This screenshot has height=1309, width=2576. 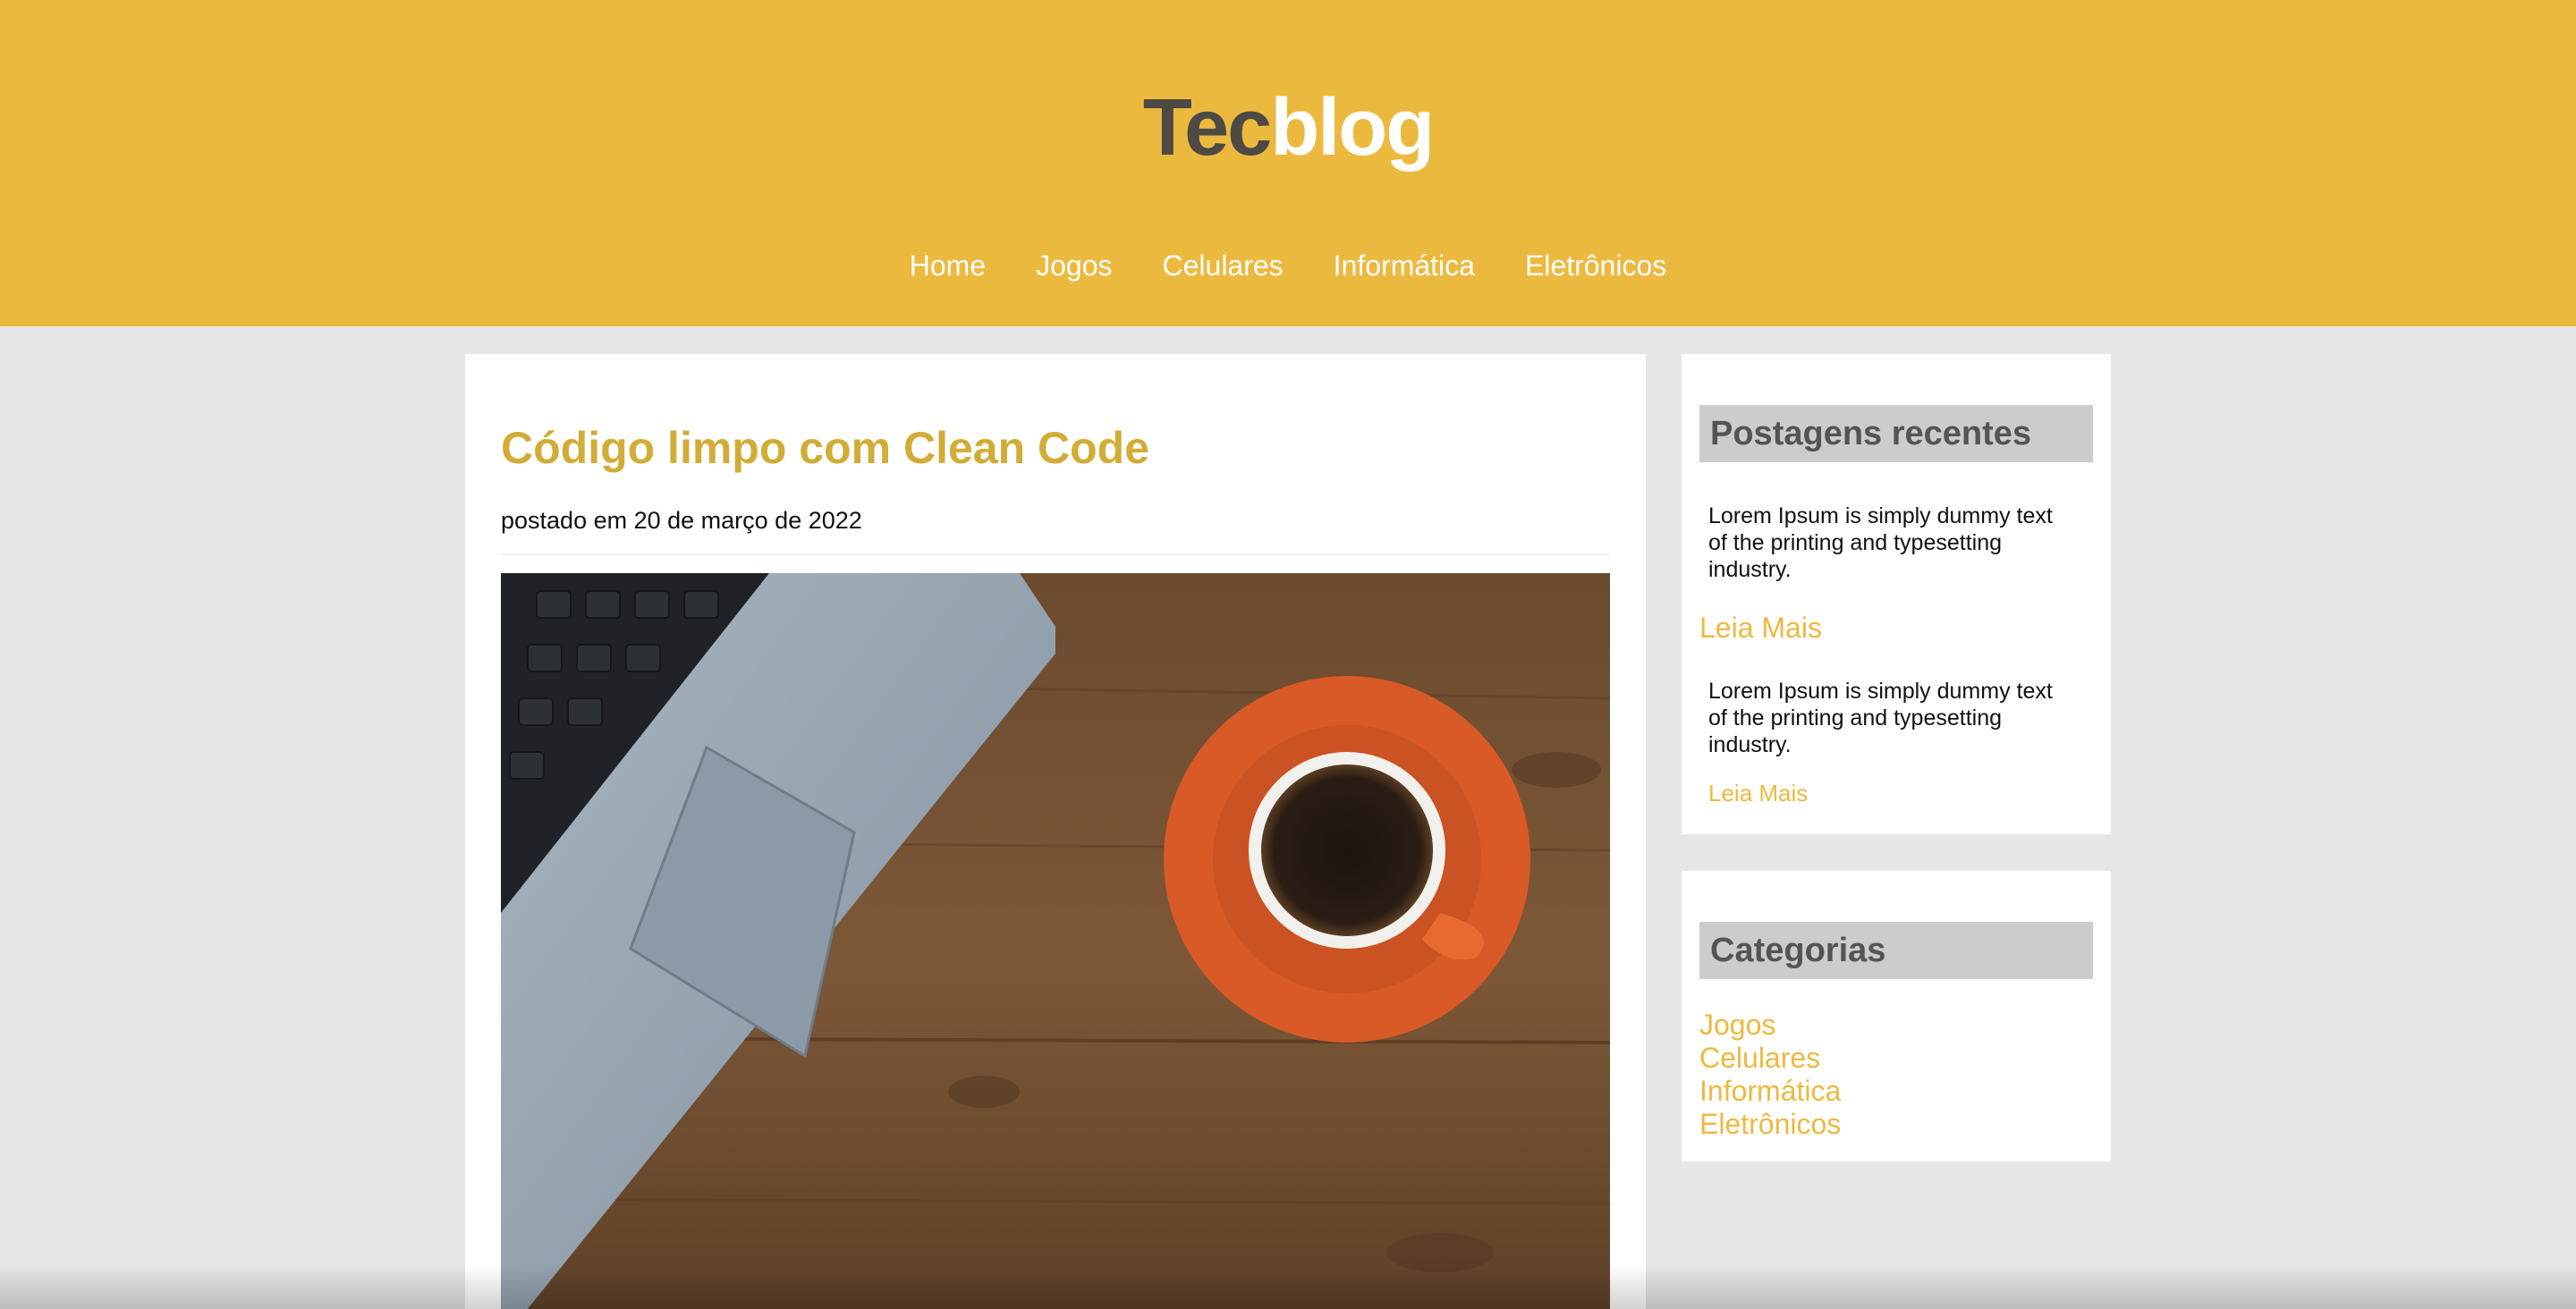 What do you see at coordinates (1404, 265) in the screenshot?
I see `nav-informatica: Informática` at bounding box center [1404, 265].